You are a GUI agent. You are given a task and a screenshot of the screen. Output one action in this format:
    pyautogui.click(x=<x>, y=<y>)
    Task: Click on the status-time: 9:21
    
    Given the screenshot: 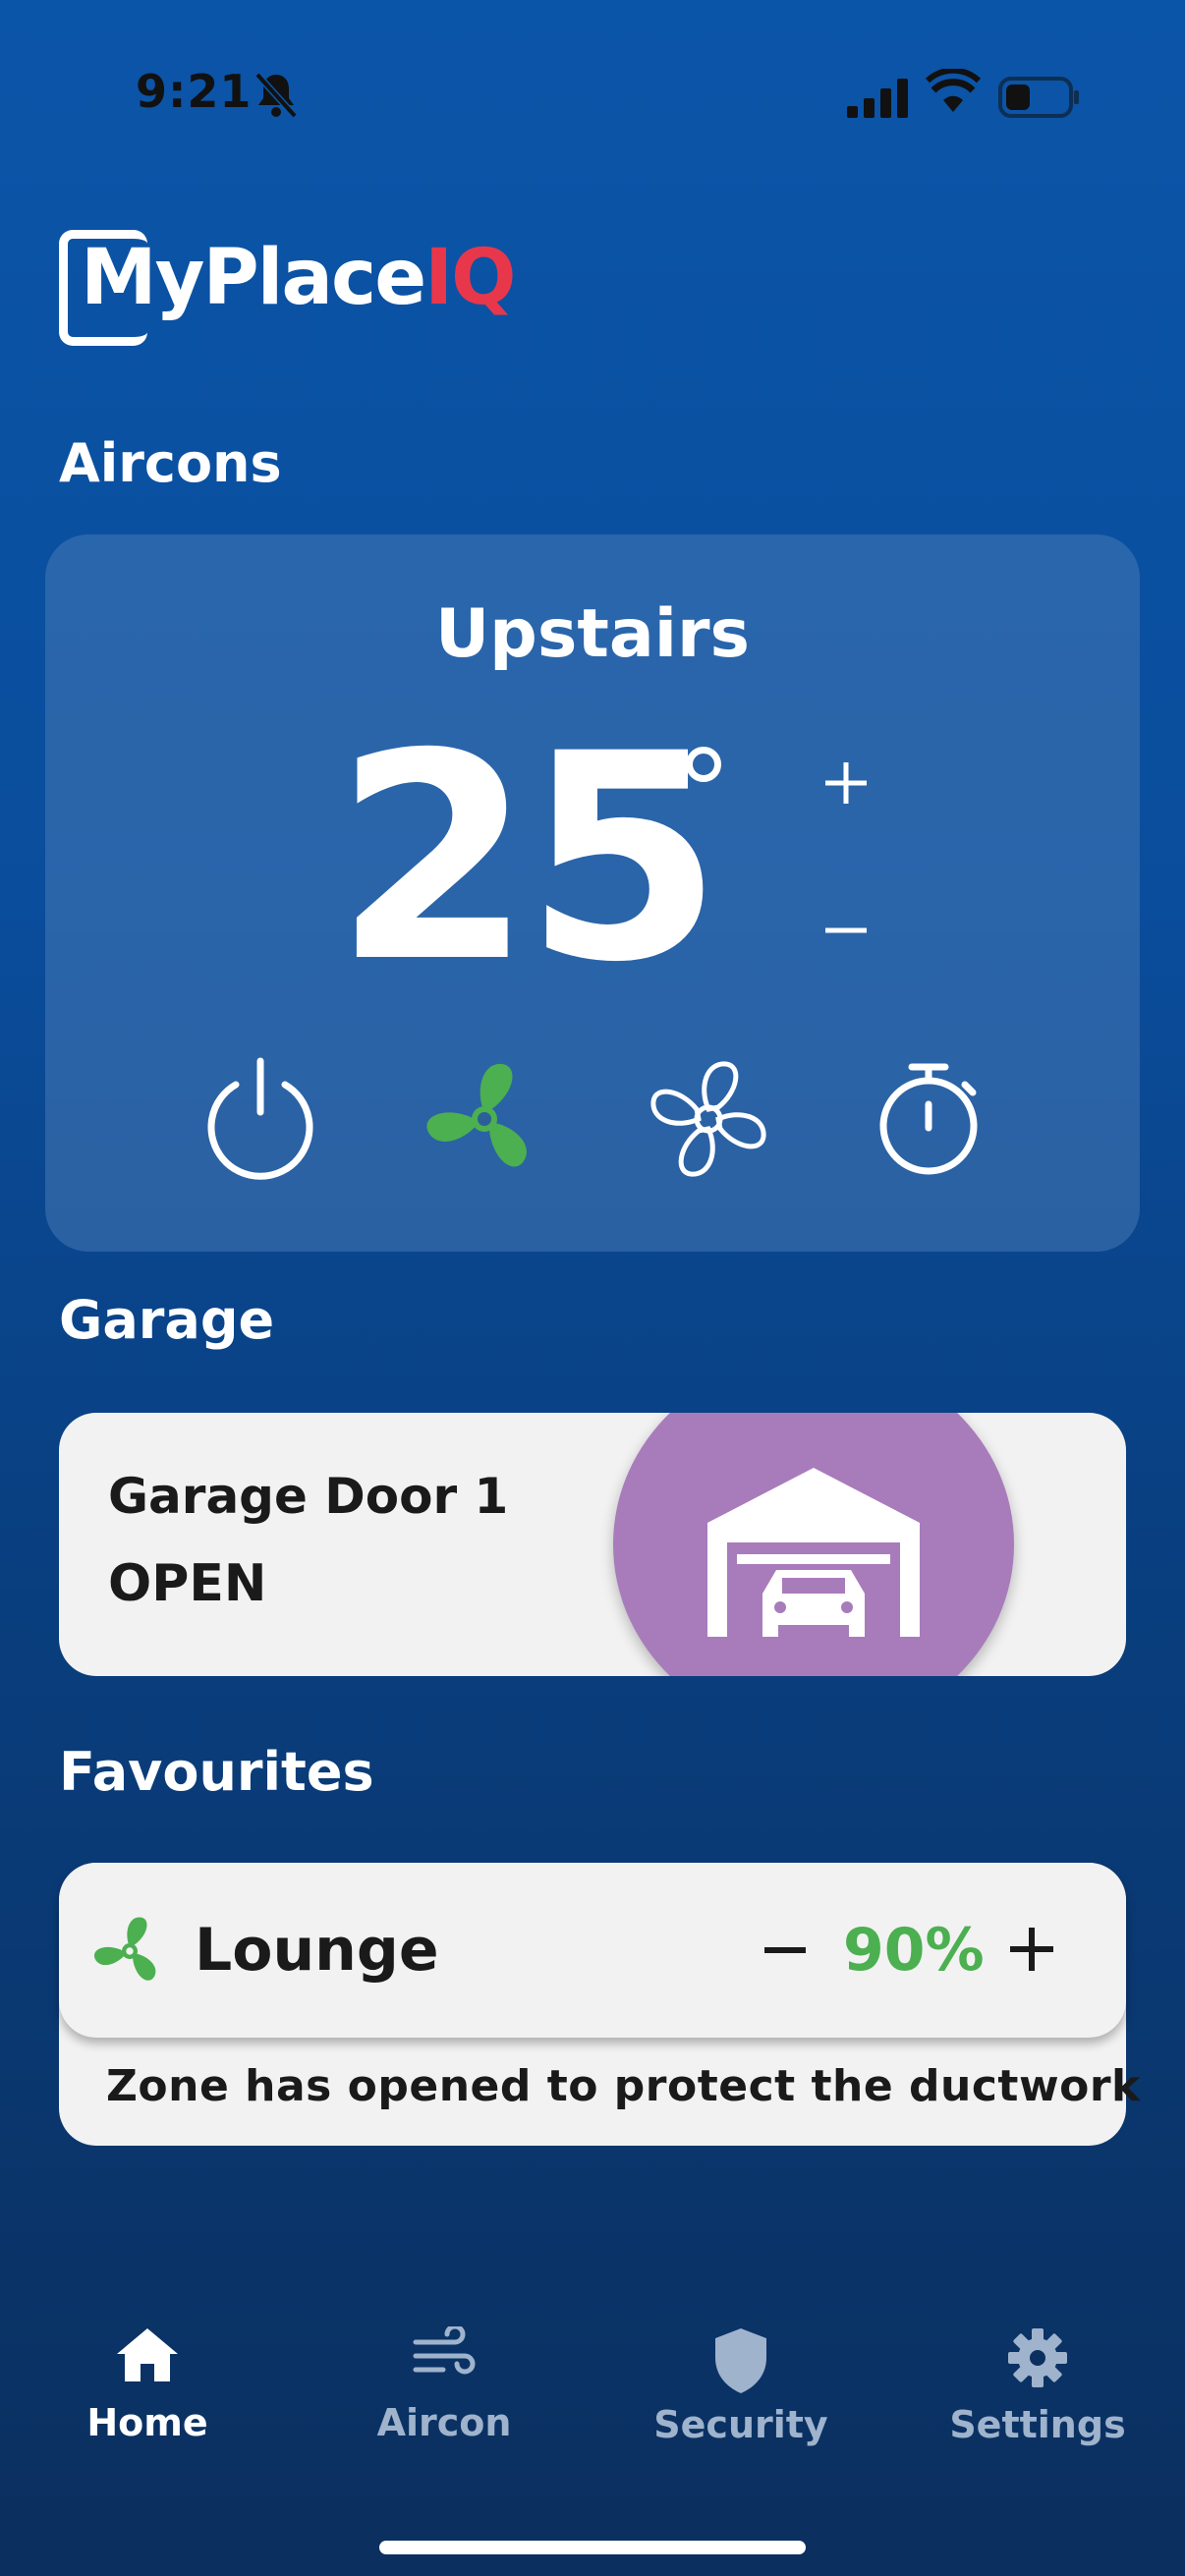 What is the action you would take?
    pyautogui.click(x=195, y=91)
    